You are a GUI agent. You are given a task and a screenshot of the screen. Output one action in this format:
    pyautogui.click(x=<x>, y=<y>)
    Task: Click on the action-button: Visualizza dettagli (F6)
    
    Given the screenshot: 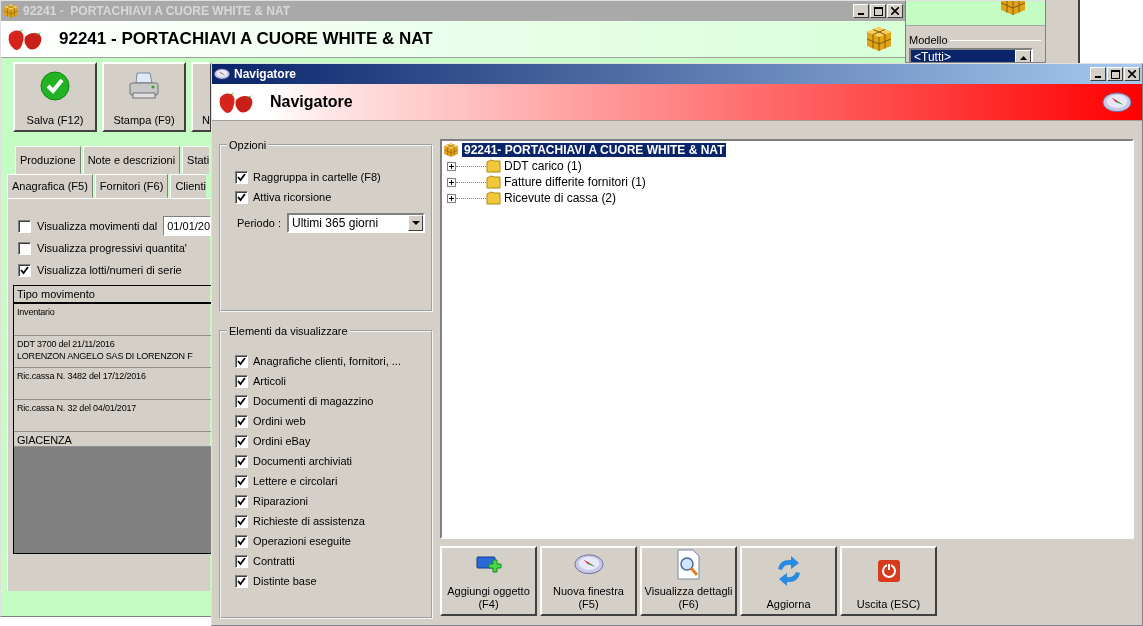 What is the action you would take?
    pyautogui.click(x=688, y=581)
    